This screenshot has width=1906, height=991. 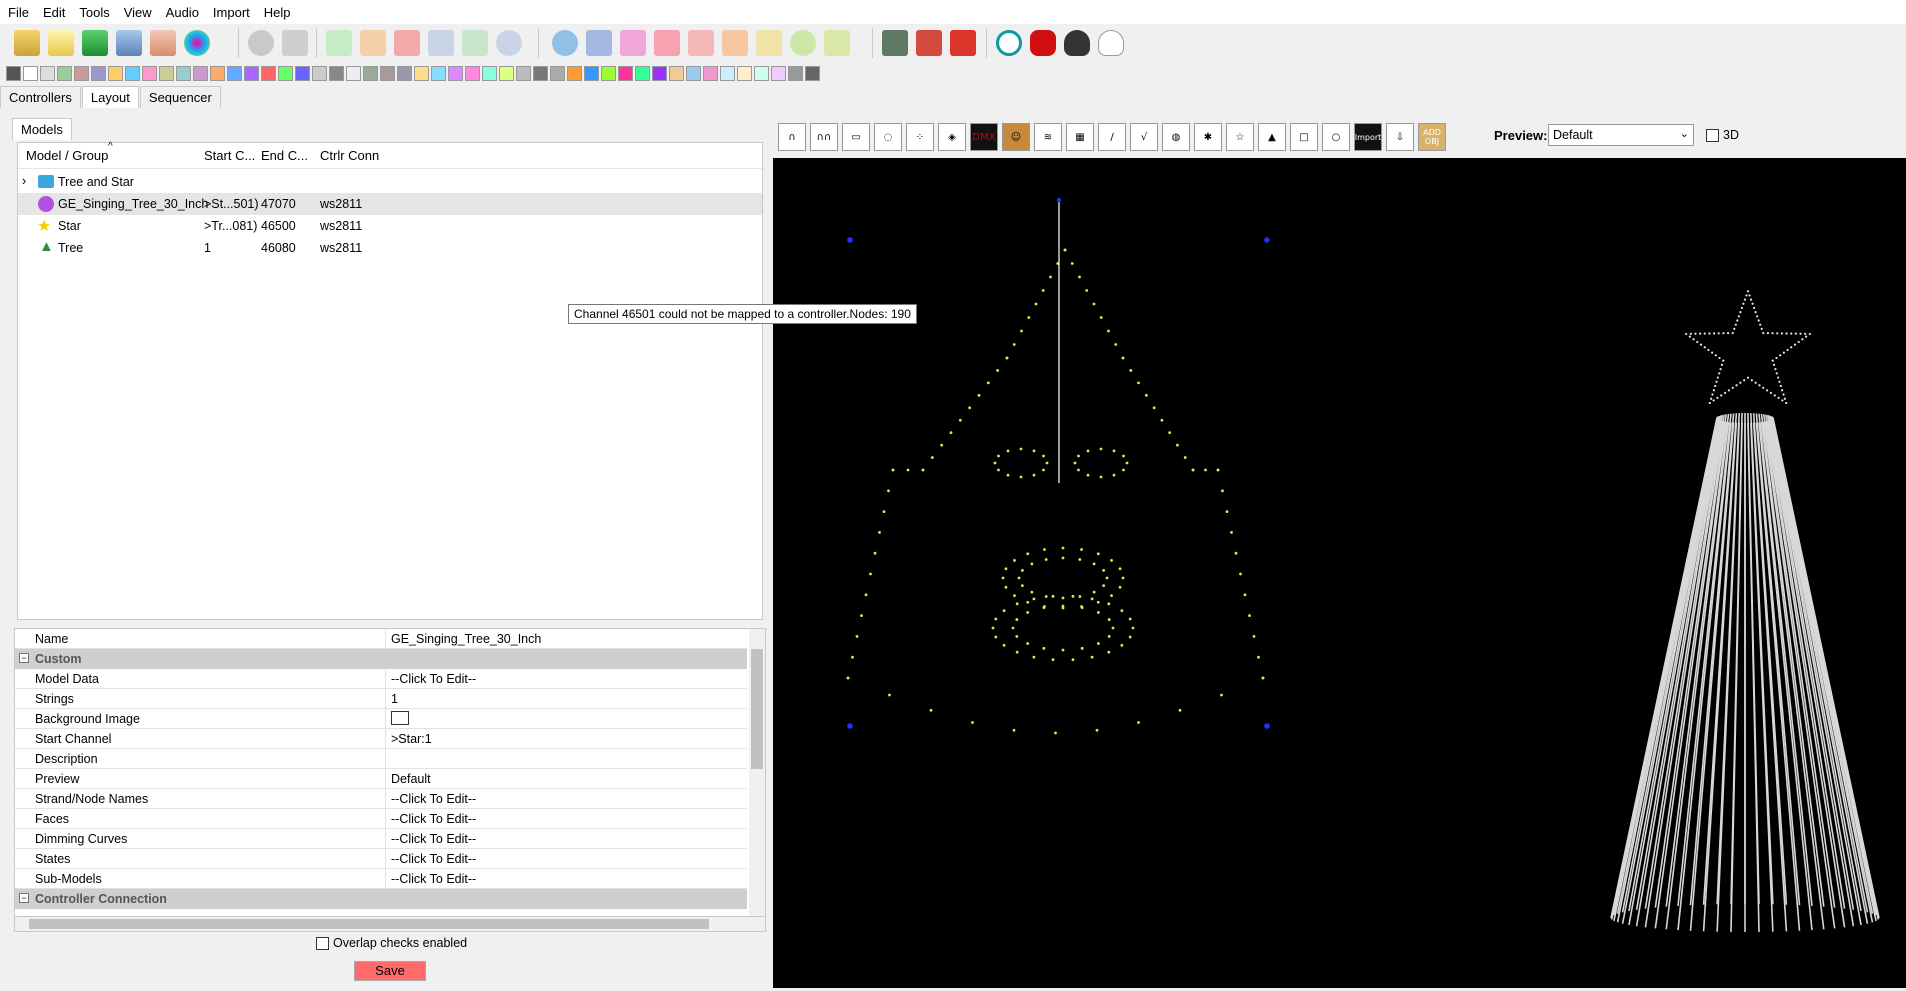 What do you see at coordinates (349, 155) in the screenshot?
I see `column-controller-connection: Ctrlr Conn` at bounding box center [349, 155].